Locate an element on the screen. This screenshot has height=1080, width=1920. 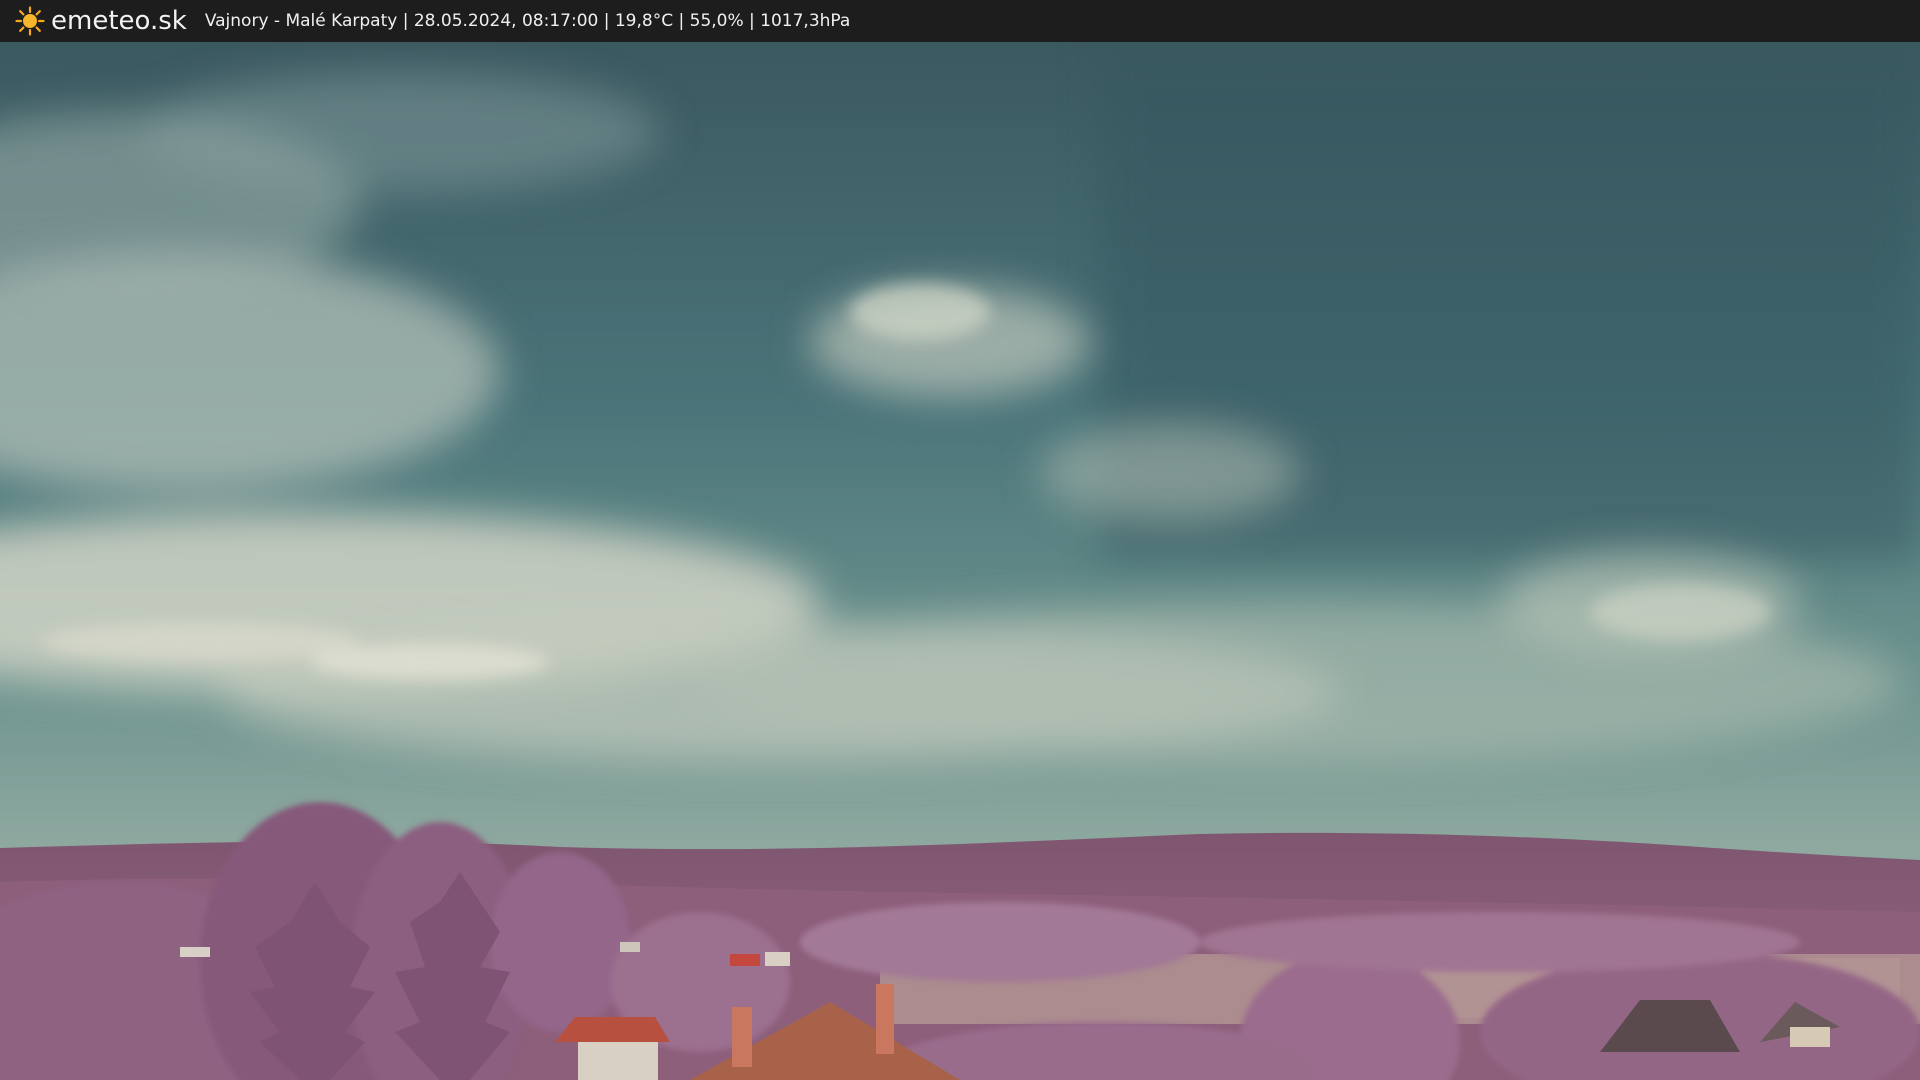
brand-name: emeteo.sk is located at coordinates (119, 21).